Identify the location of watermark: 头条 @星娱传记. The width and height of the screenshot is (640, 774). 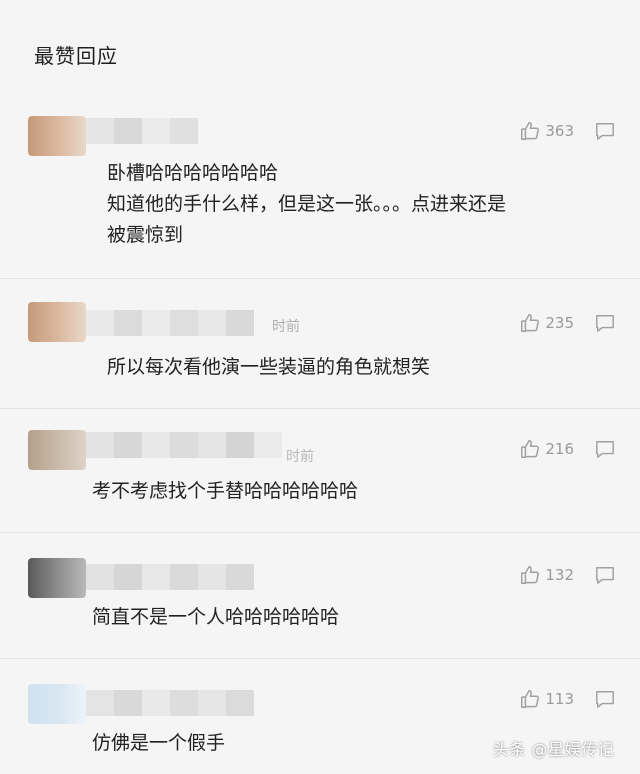
(553, 749).